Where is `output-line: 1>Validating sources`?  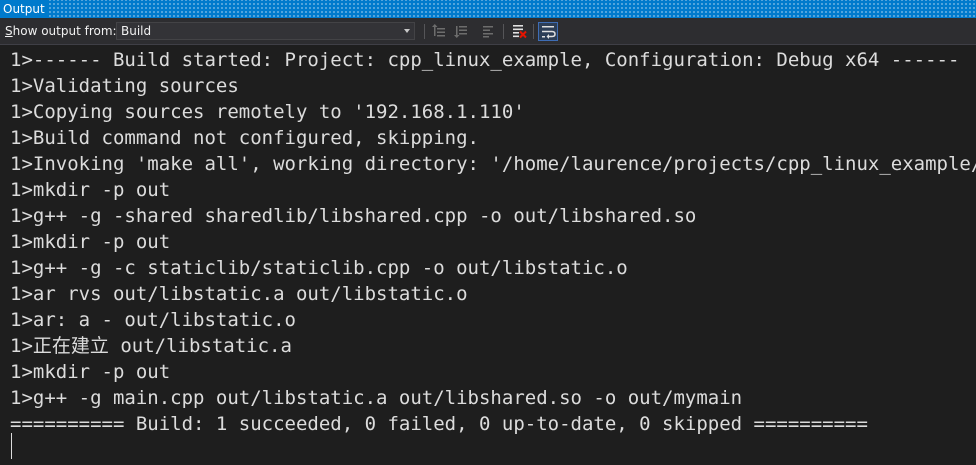
output-line: 1>Validating sources is located at coordinates (124, 86).